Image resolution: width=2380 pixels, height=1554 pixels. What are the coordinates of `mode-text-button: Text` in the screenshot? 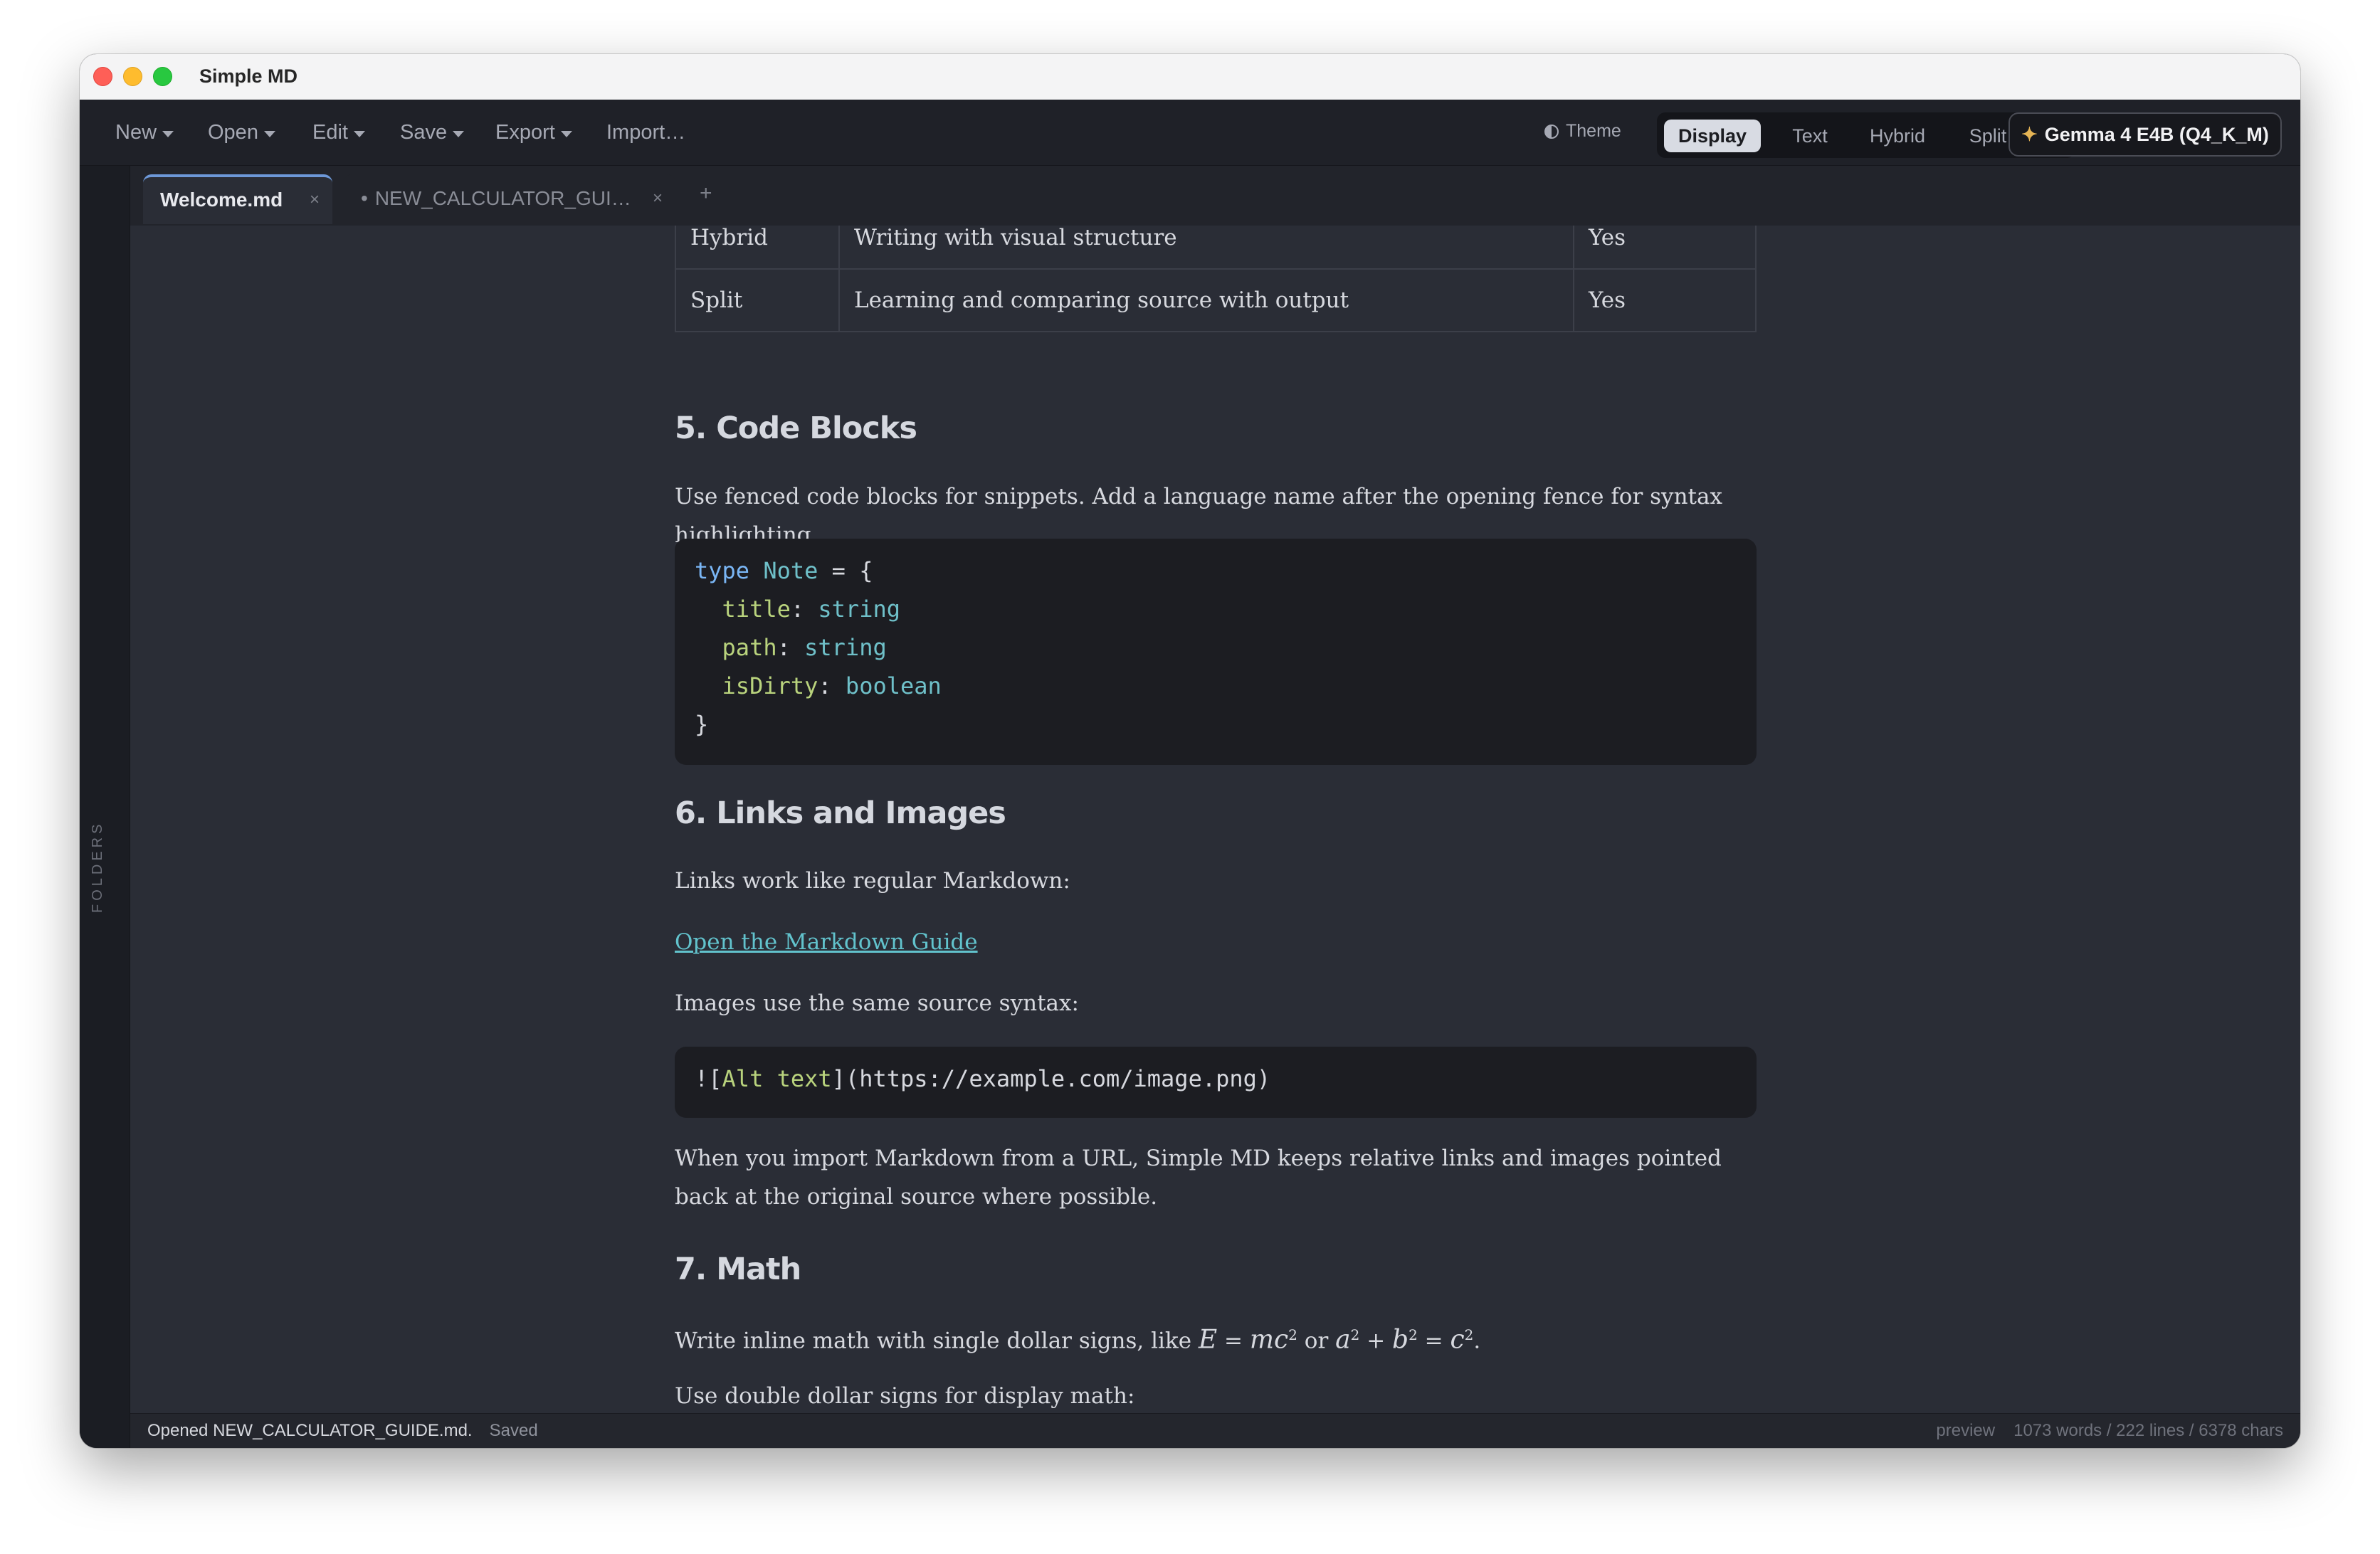 It's located at (1810, 136).